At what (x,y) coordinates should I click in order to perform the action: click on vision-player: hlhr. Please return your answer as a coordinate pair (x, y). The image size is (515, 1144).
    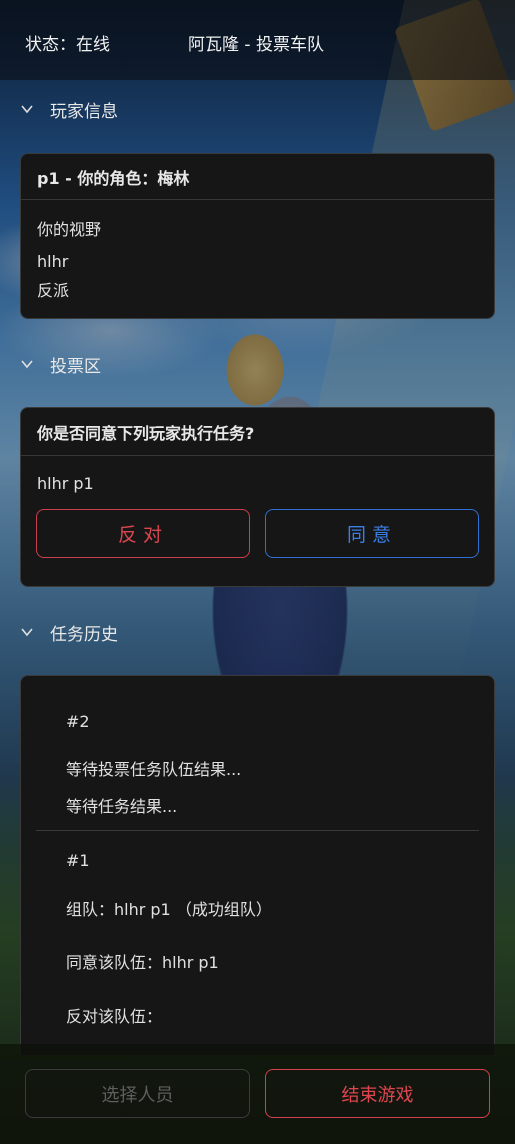
    Looking at the image, I should click on (53, 261).